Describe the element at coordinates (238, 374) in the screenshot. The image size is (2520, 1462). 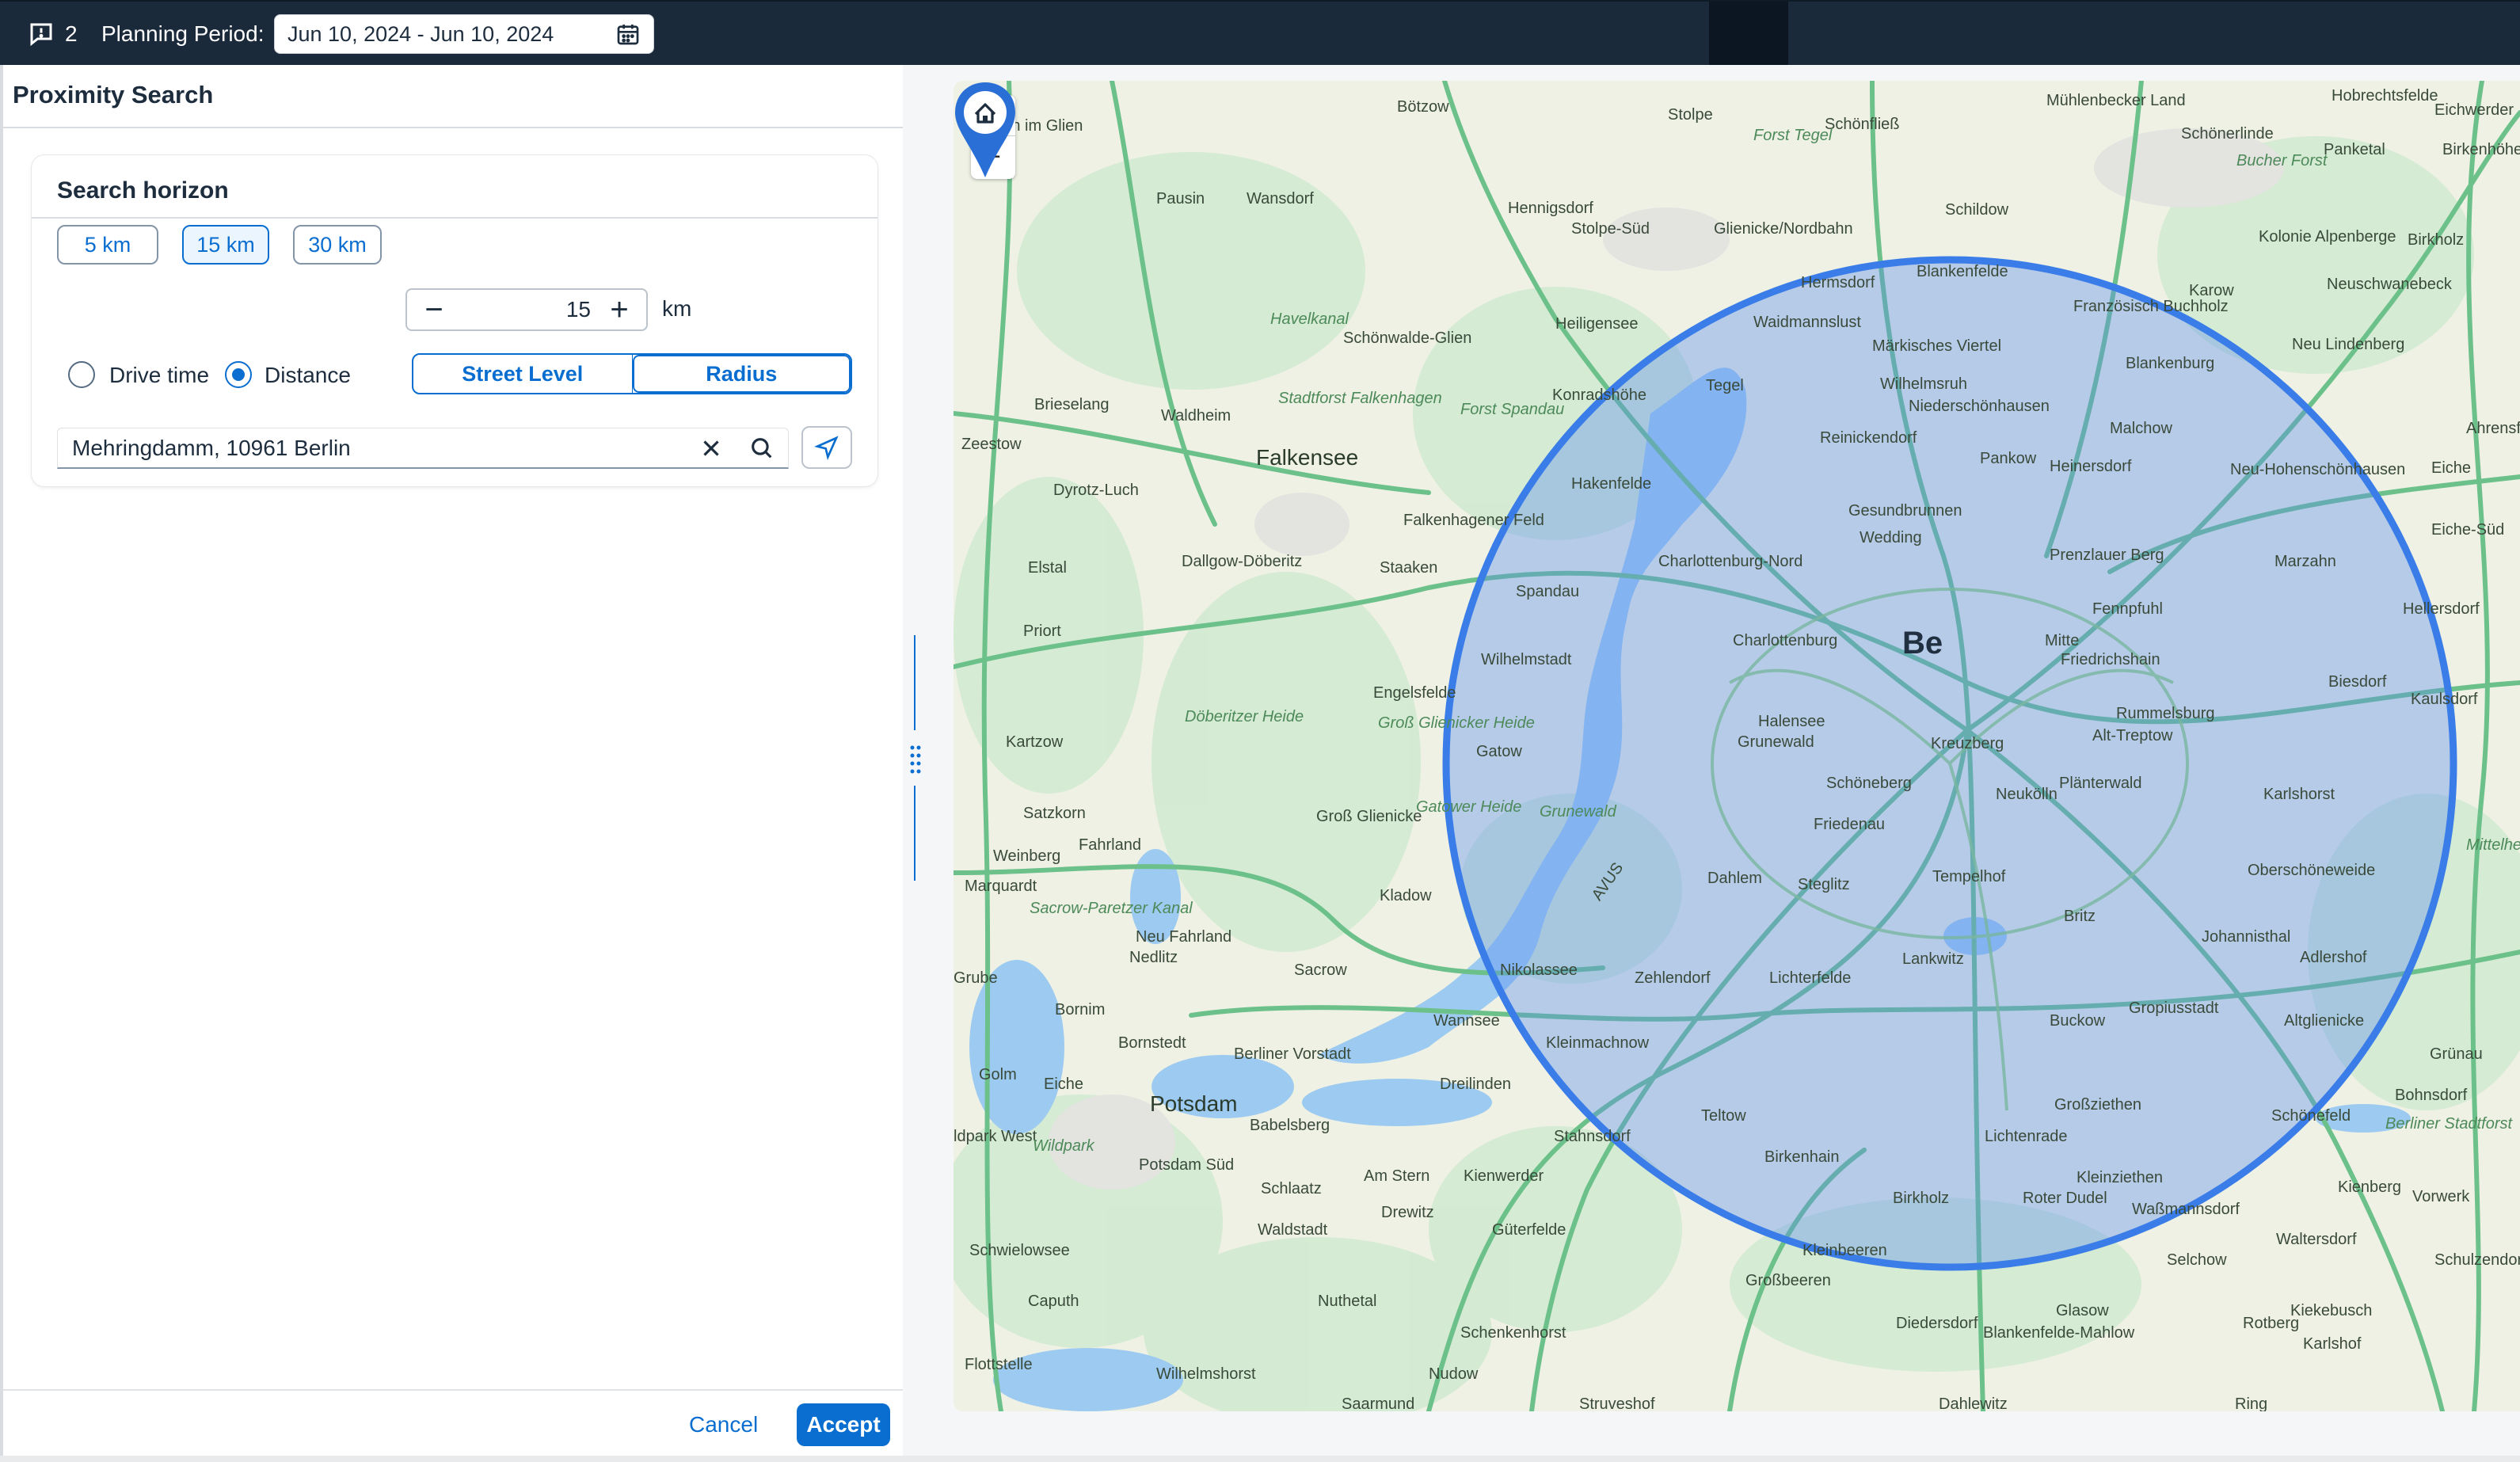
I see `distance-radio` at that location.